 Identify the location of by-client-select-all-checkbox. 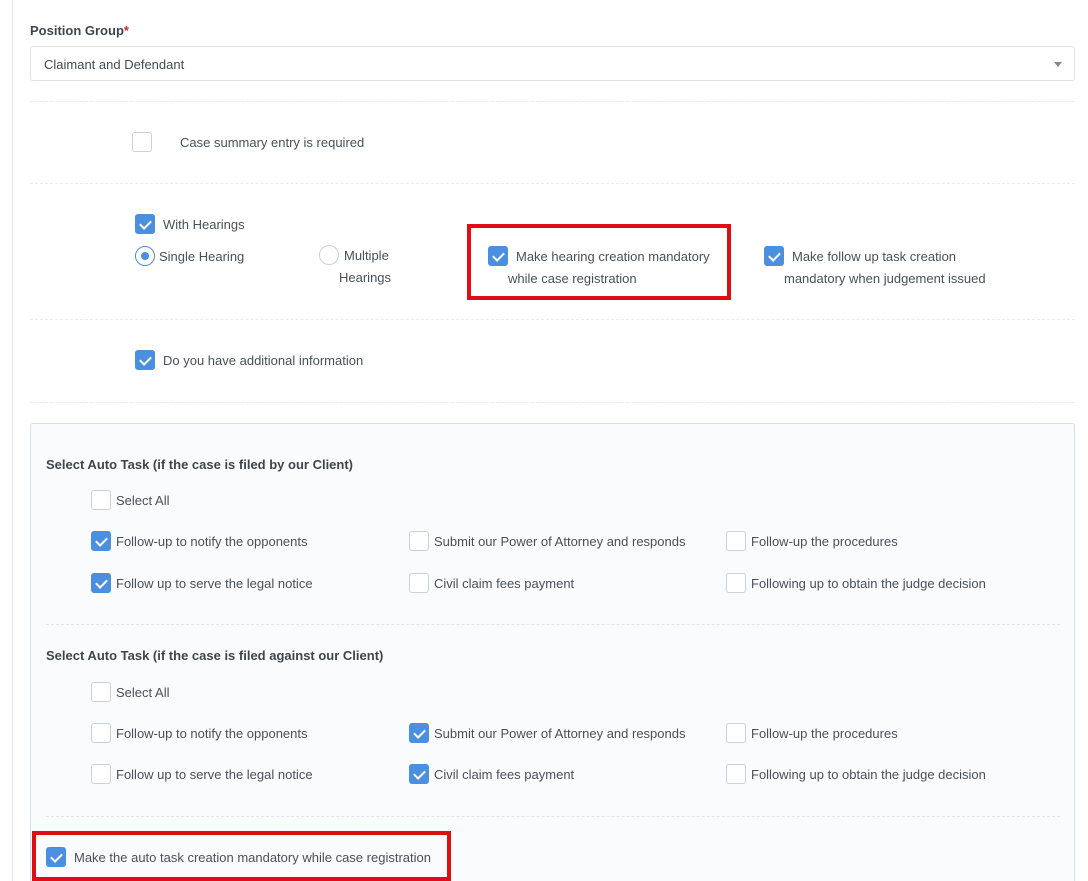
(101, 500).